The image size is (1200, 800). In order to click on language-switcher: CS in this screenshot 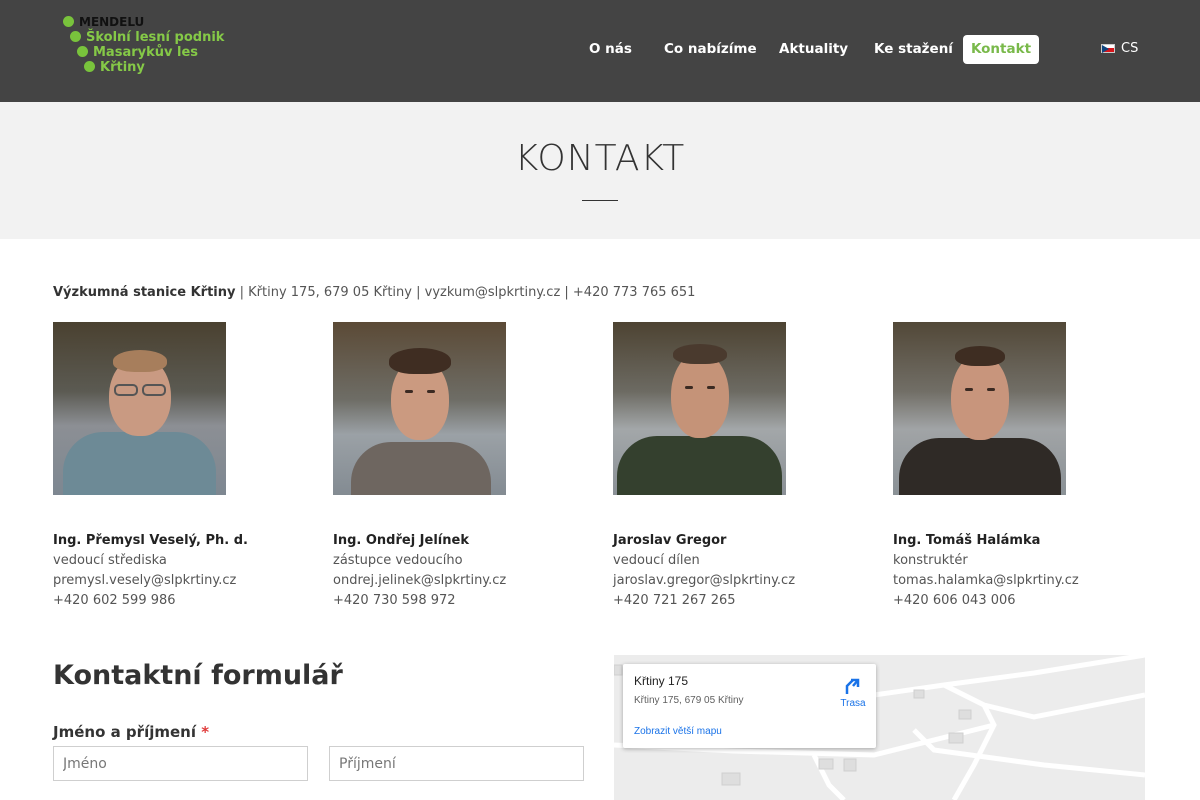, I will do `click(1119, 48)`.